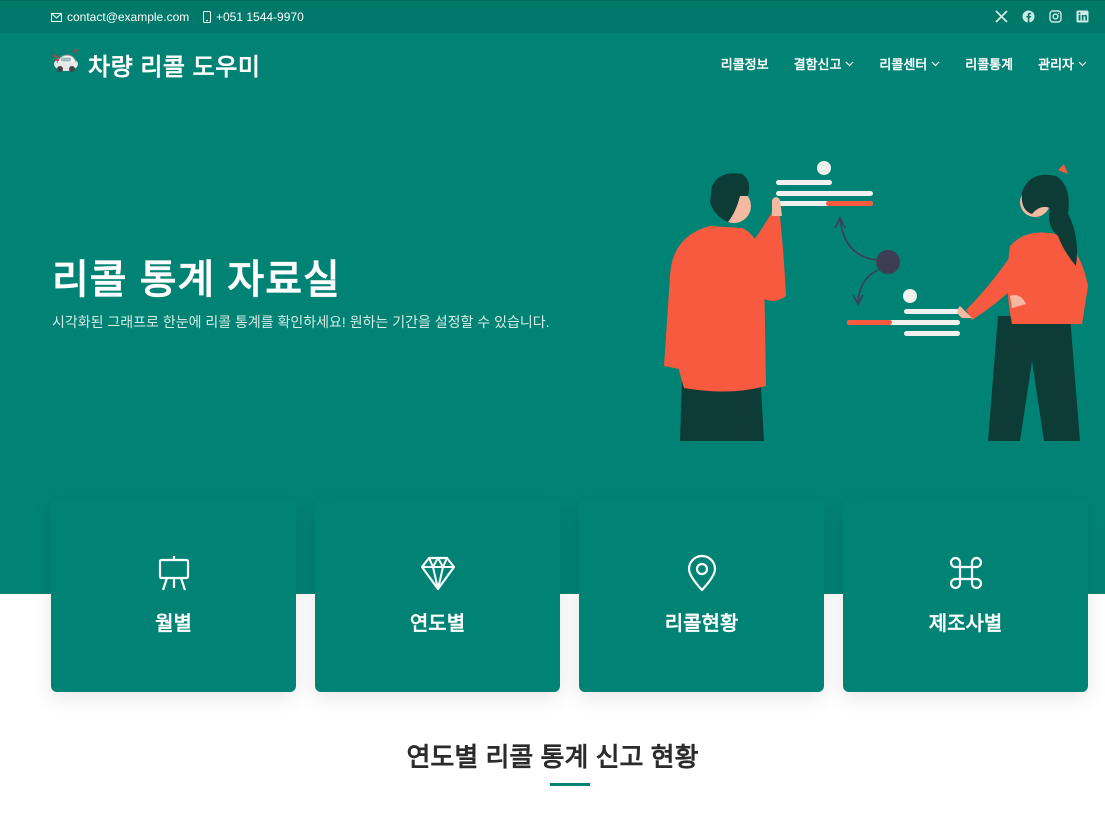 The image size is (1105, 825). I want to click on main-header: 차량 리콜 도우미 리콜정보 결함신고 리콜센터 리콜통계 관리자, so click(552, 62).